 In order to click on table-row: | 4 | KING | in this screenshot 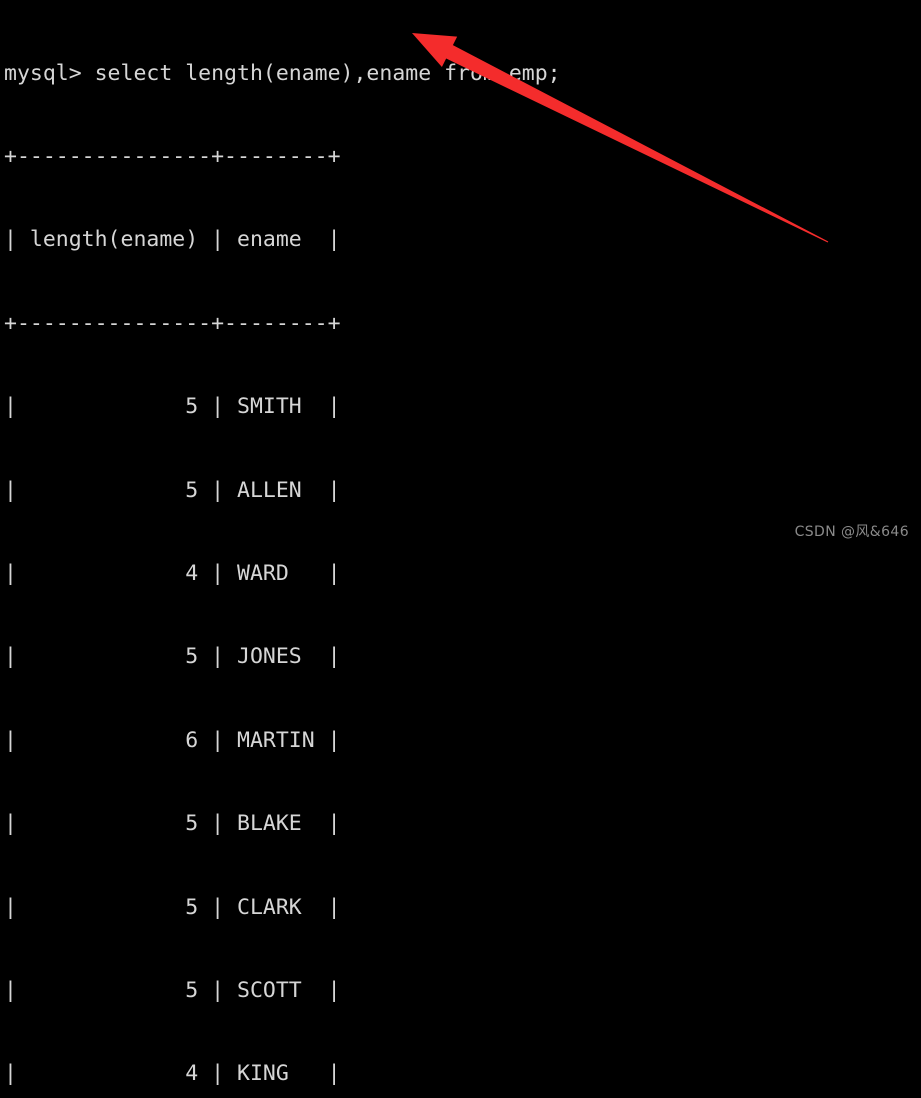, I will do `click(172, 1074)`.